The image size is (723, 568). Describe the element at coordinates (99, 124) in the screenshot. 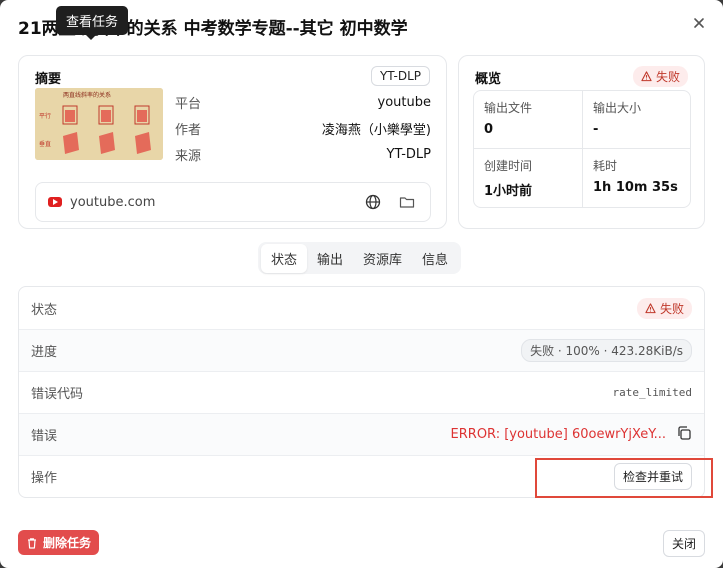

I see `video-thumbnail: 两直线斜率的关系 平行 垂直` at that location.